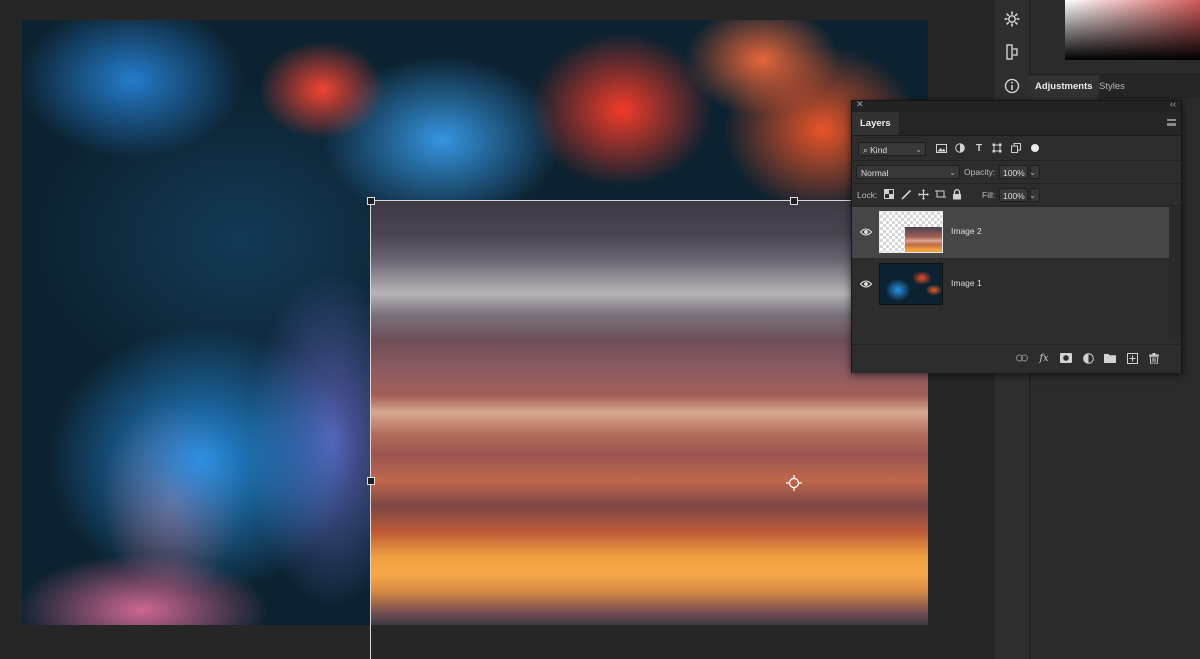  Describe the element at coordinates (966, 283) in the screenshot. I see `layer-name: Image 1` at that location.